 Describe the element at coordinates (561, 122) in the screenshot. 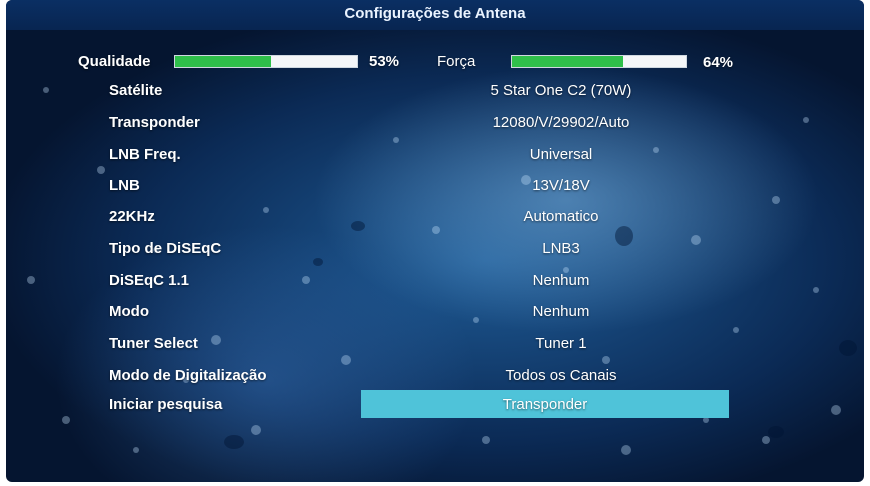

I see `setting-value-transponder: 12080/V/29902/Auto` at that location.